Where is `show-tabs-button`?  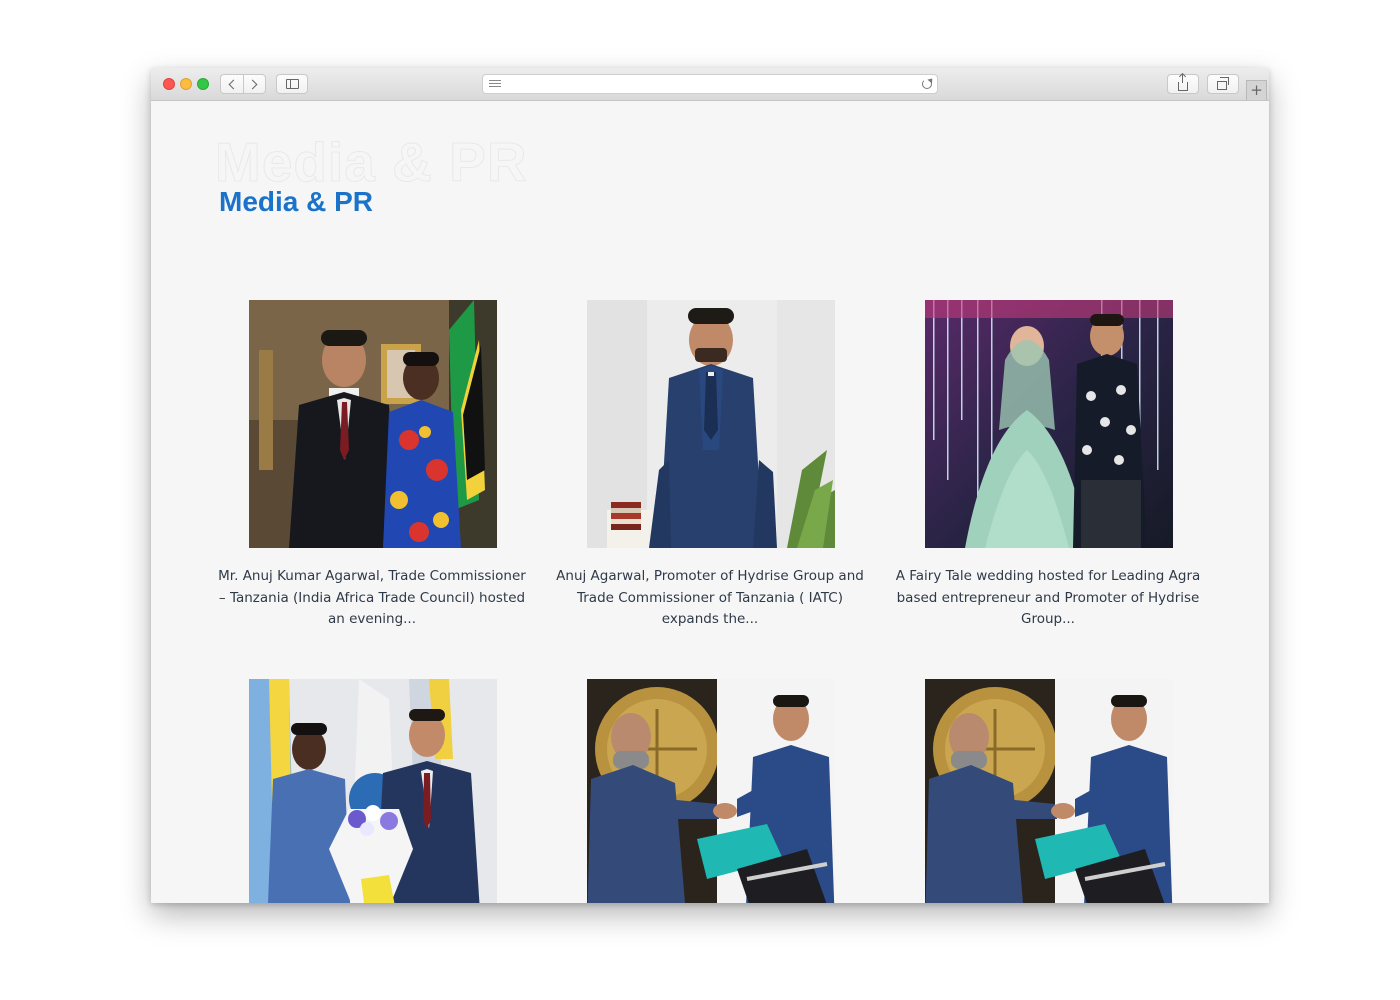
show-tabs-button is located at coordinates (1223, 84).